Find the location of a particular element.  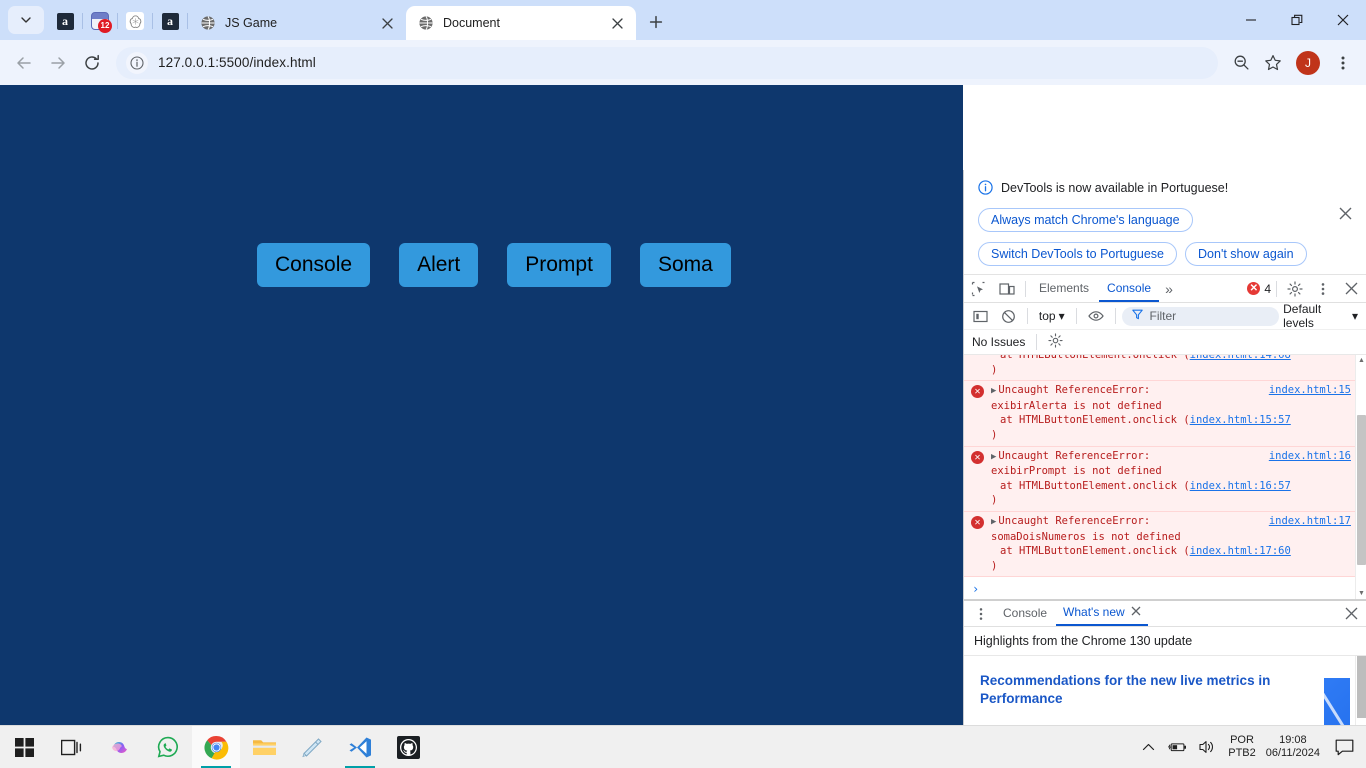

vscode-icon is located at coordinates (360, 747).